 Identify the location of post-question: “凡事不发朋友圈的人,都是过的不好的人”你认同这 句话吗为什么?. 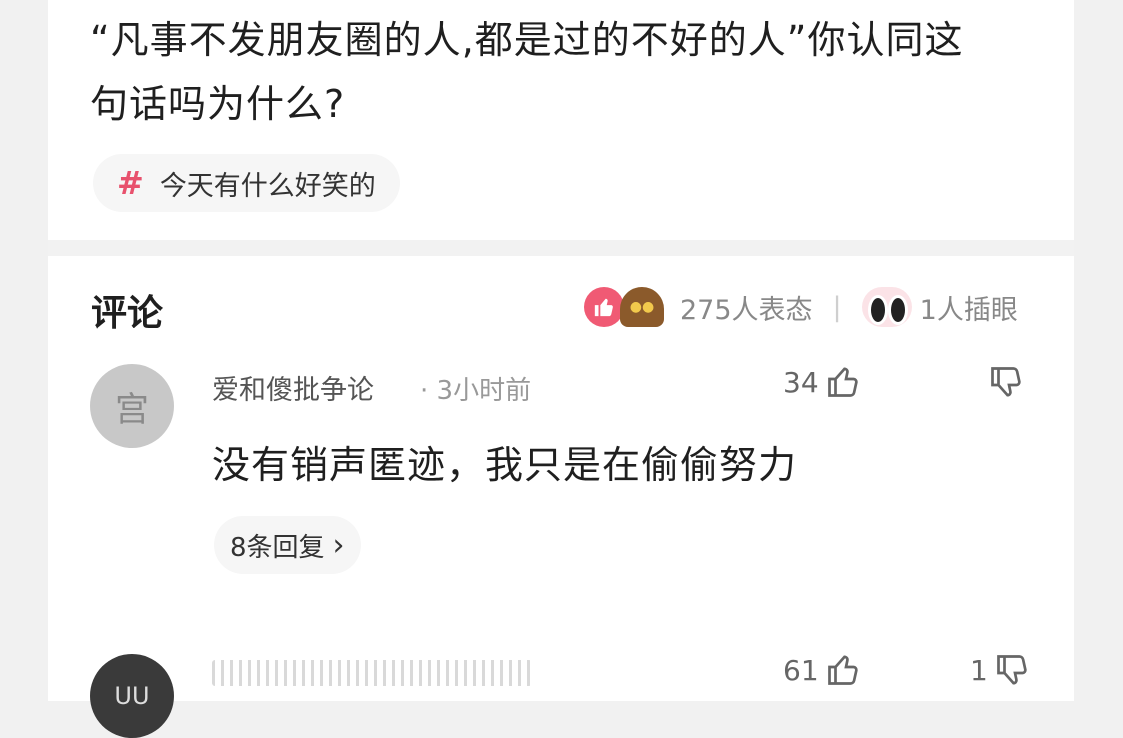
(570, 72).